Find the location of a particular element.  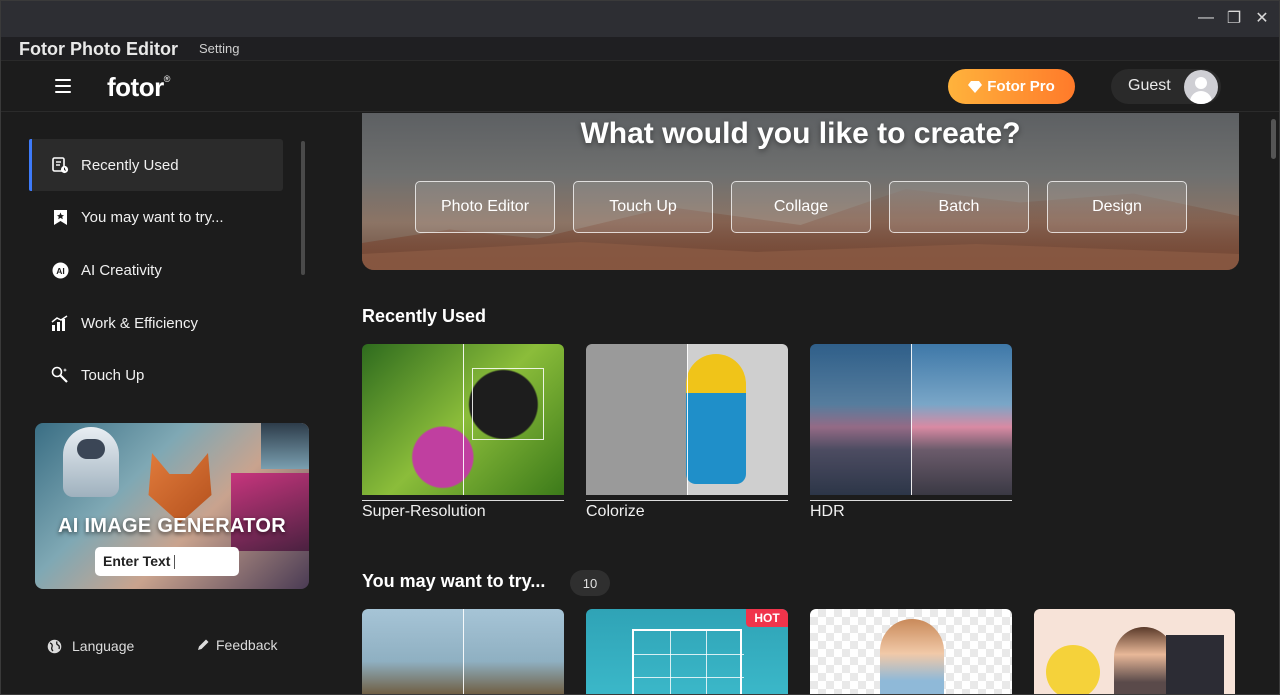

language-label: Language is located at coordinates (103, 646).